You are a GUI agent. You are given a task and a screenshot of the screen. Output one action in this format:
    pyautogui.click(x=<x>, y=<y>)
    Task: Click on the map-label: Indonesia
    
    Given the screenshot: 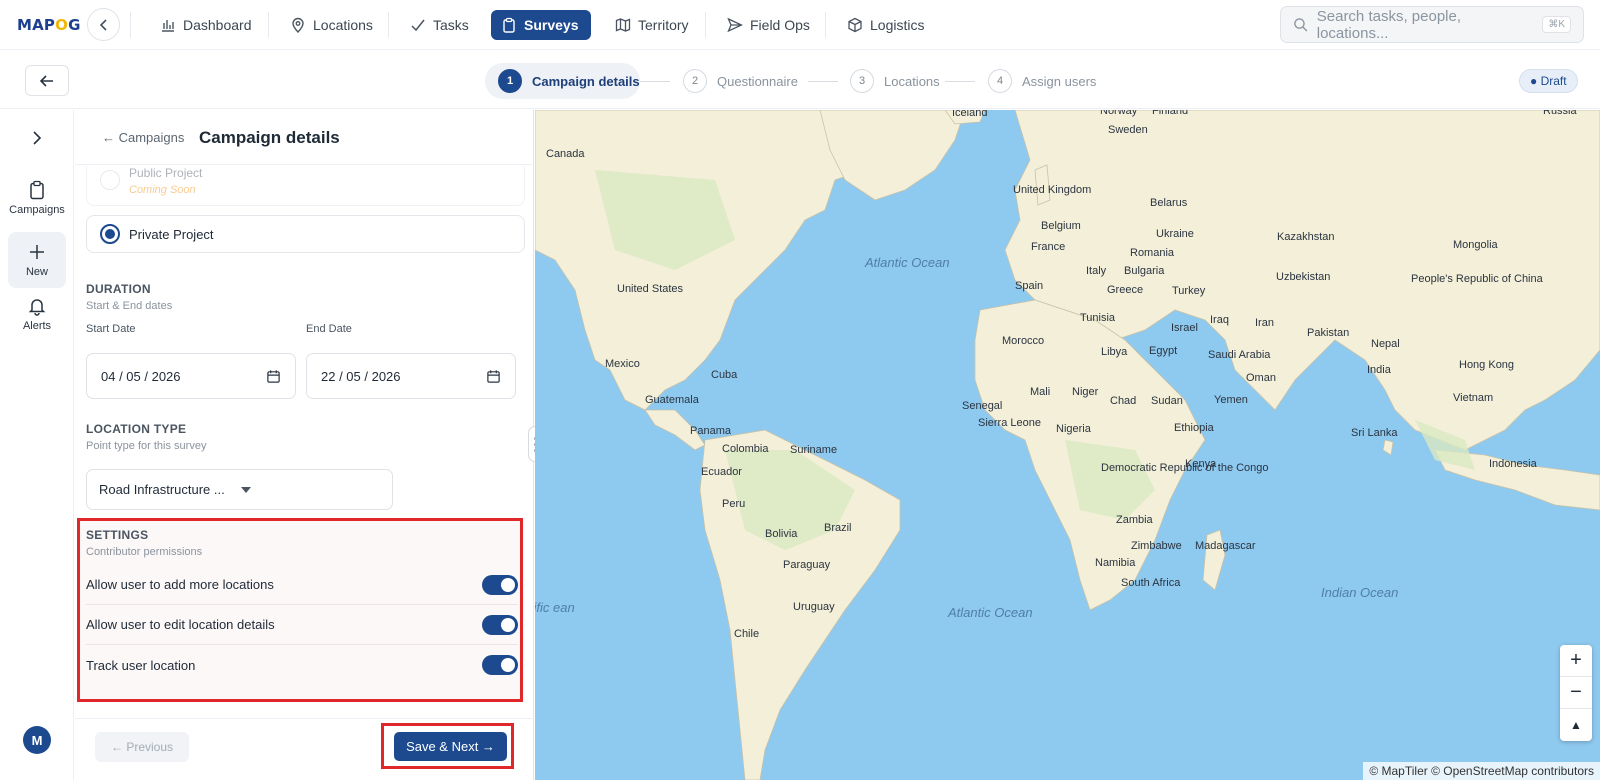 What is the action you would take?
    pyautogui.click(x=1513, y=464)
    